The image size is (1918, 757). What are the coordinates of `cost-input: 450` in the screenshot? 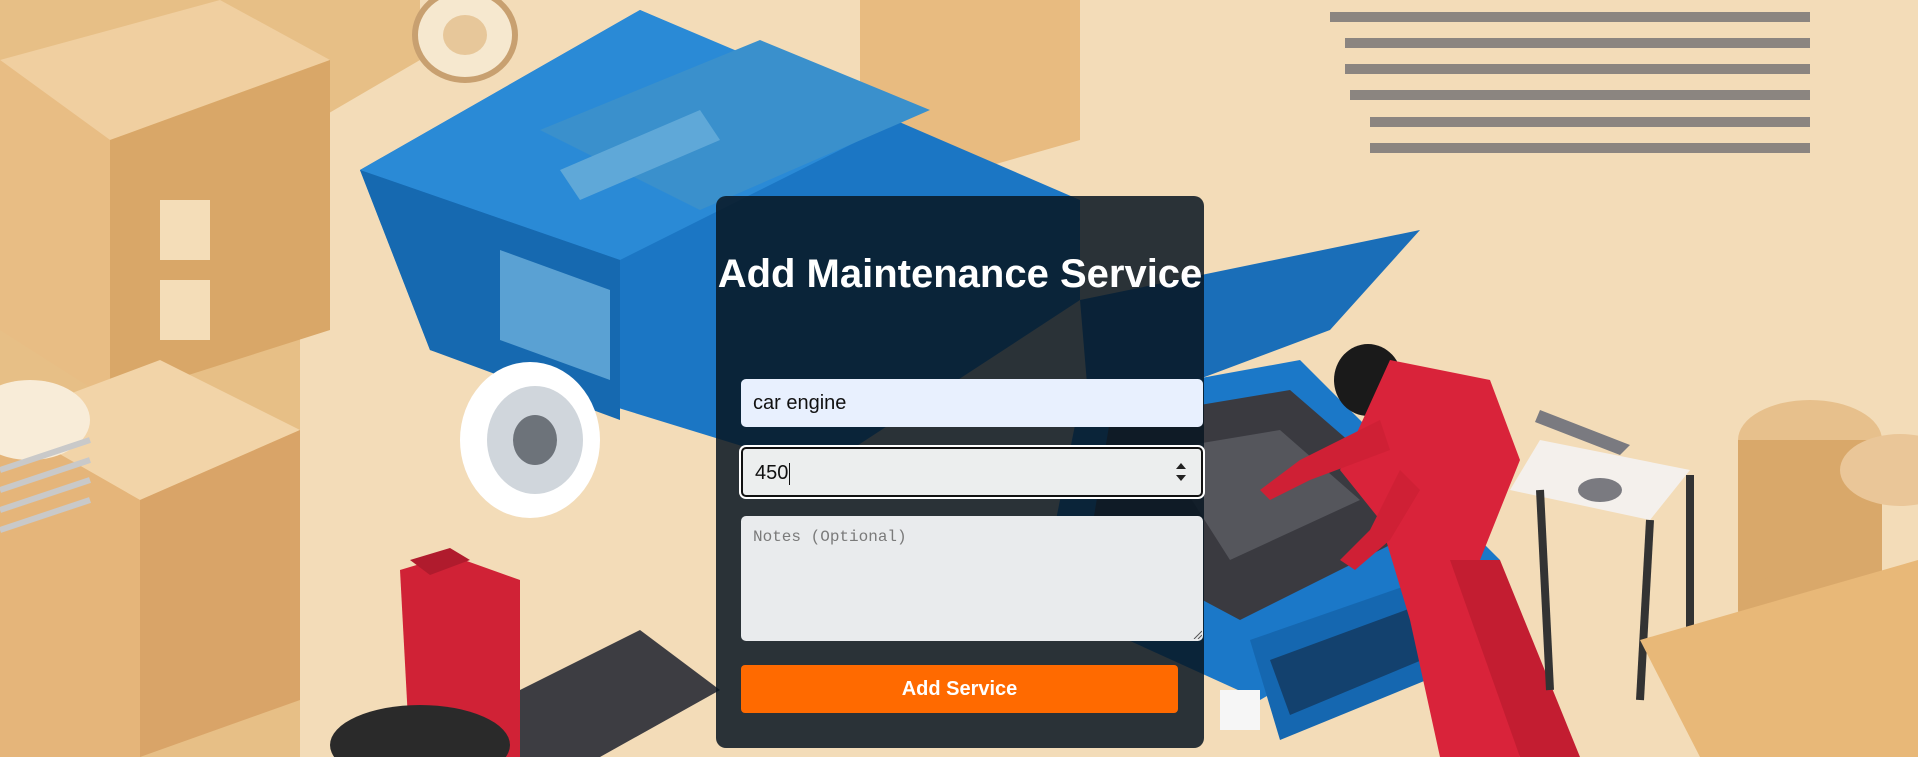 It's located at (972, 472).